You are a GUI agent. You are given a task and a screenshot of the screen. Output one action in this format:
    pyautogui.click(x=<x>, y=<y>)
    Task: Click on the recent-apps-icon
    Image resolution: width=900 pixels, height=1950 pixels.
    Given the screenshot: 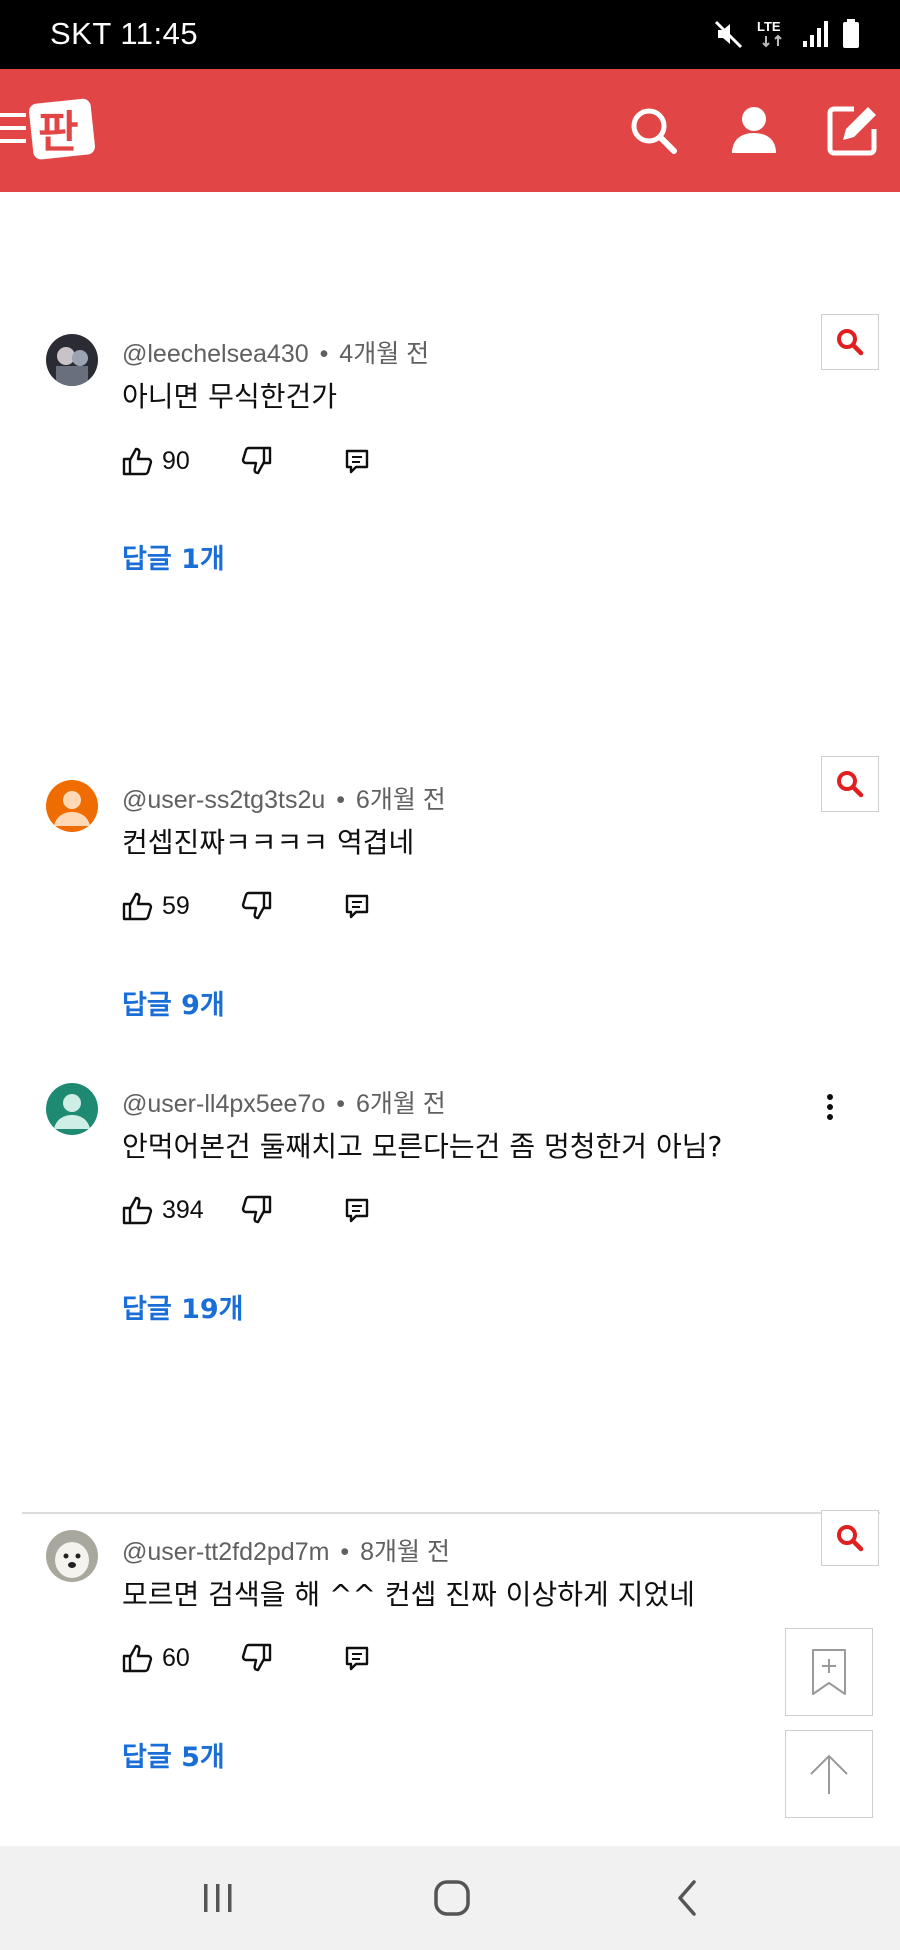 What is the action you would take?
    pyautogui.click(x=218, y=1898)
    